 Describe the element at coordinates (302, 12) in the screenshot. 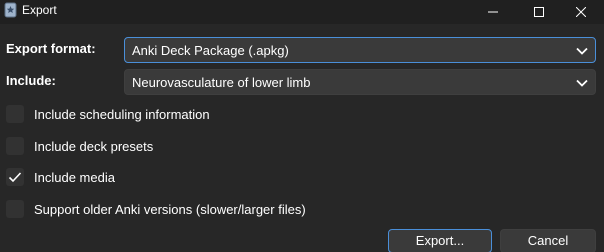

I see `title-bar: Export` at that location.